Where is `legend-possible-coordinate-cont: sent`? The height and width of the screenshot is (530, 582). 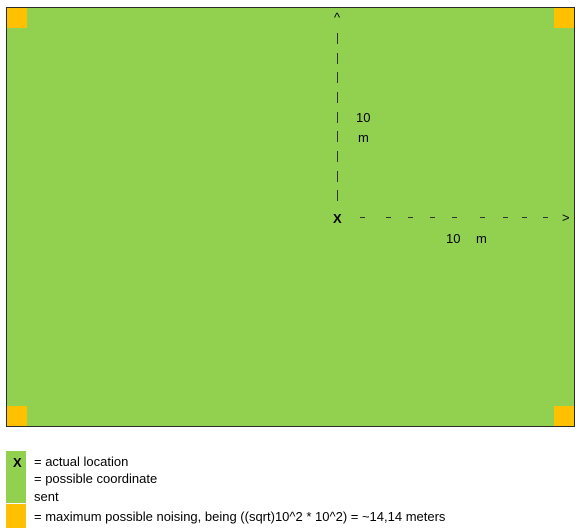
legend-possible-coordinate-cont: sent is located at coordinates (46, 496).